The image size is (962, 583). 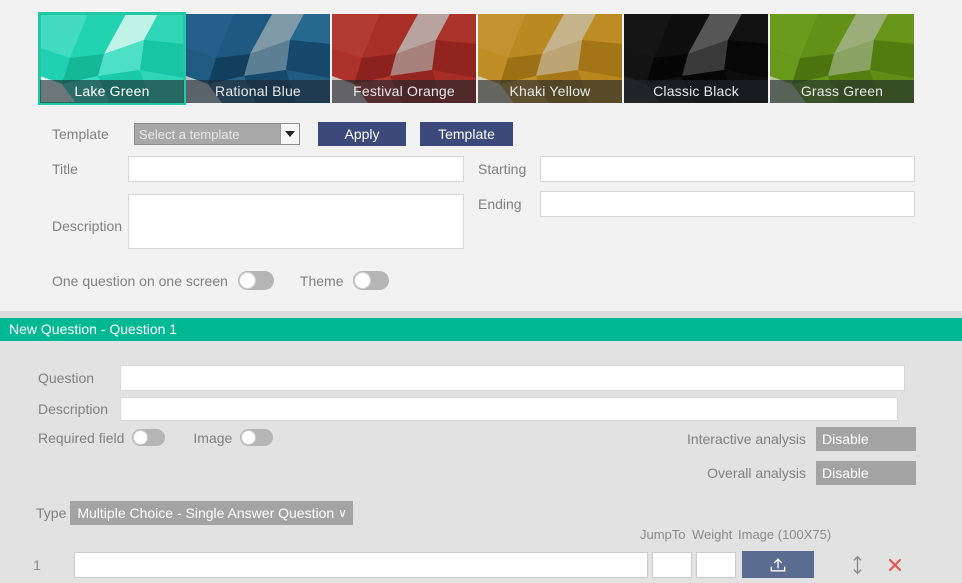 I want to click on option-jump-to-input, so click(x=672, y=564).